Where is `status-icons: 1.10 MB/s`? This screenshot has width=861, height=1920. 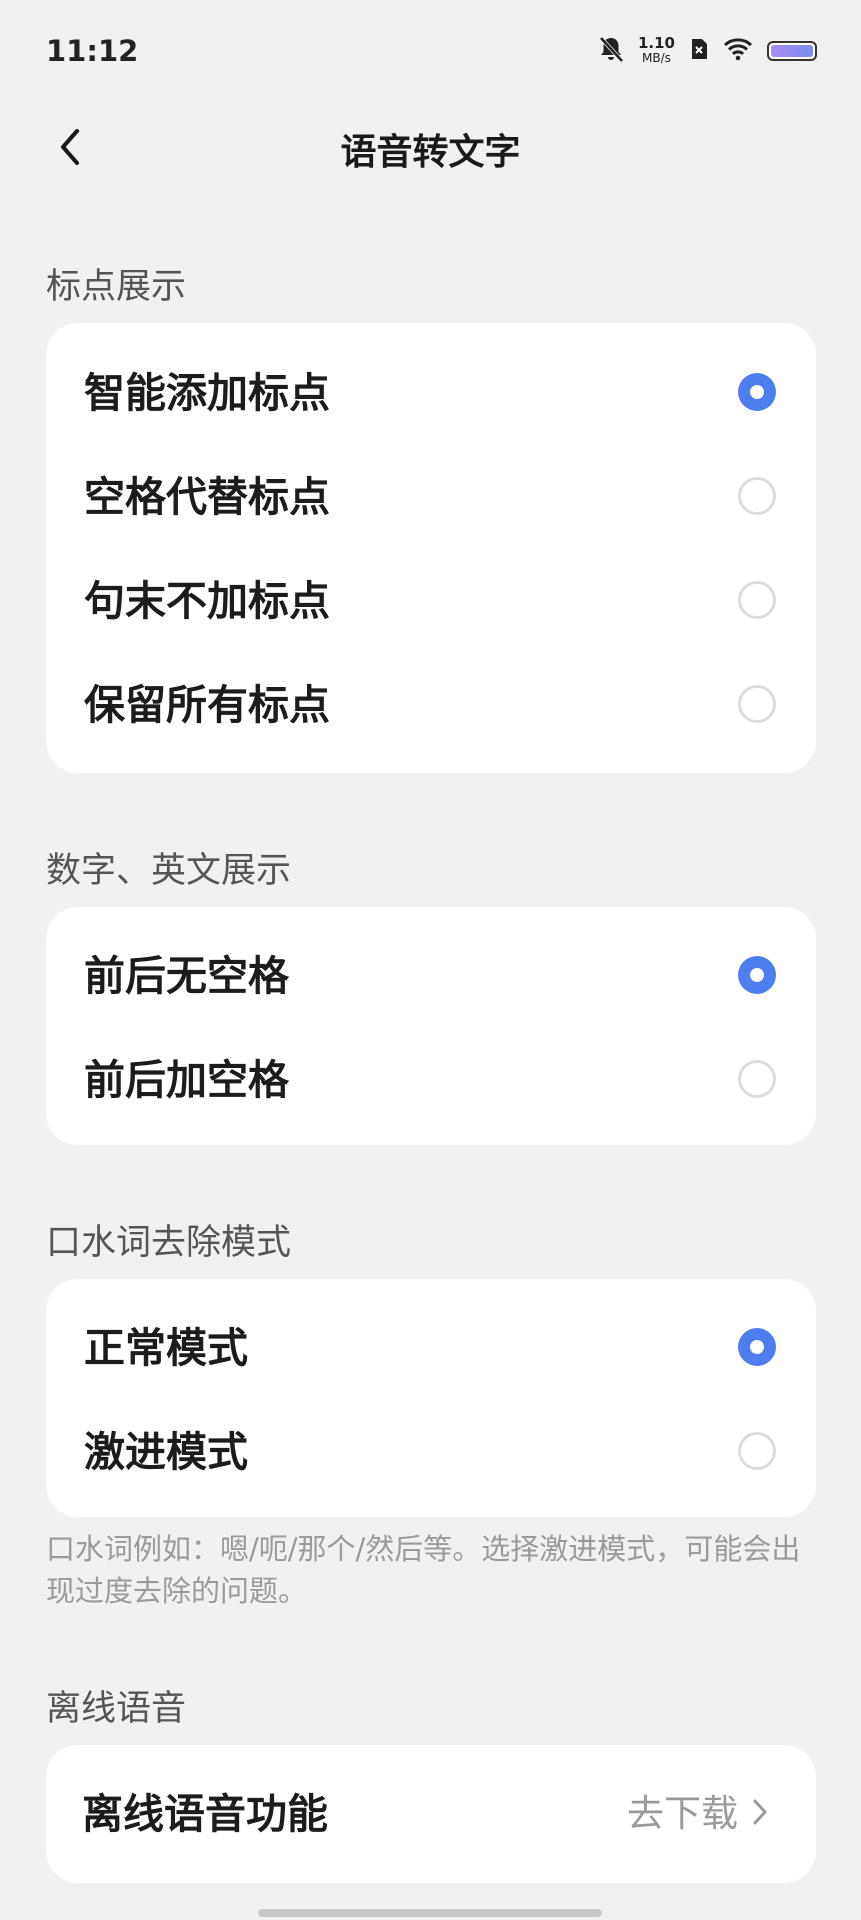 status-icons: 1.10 MB/s is located at coordinates (707, 51).